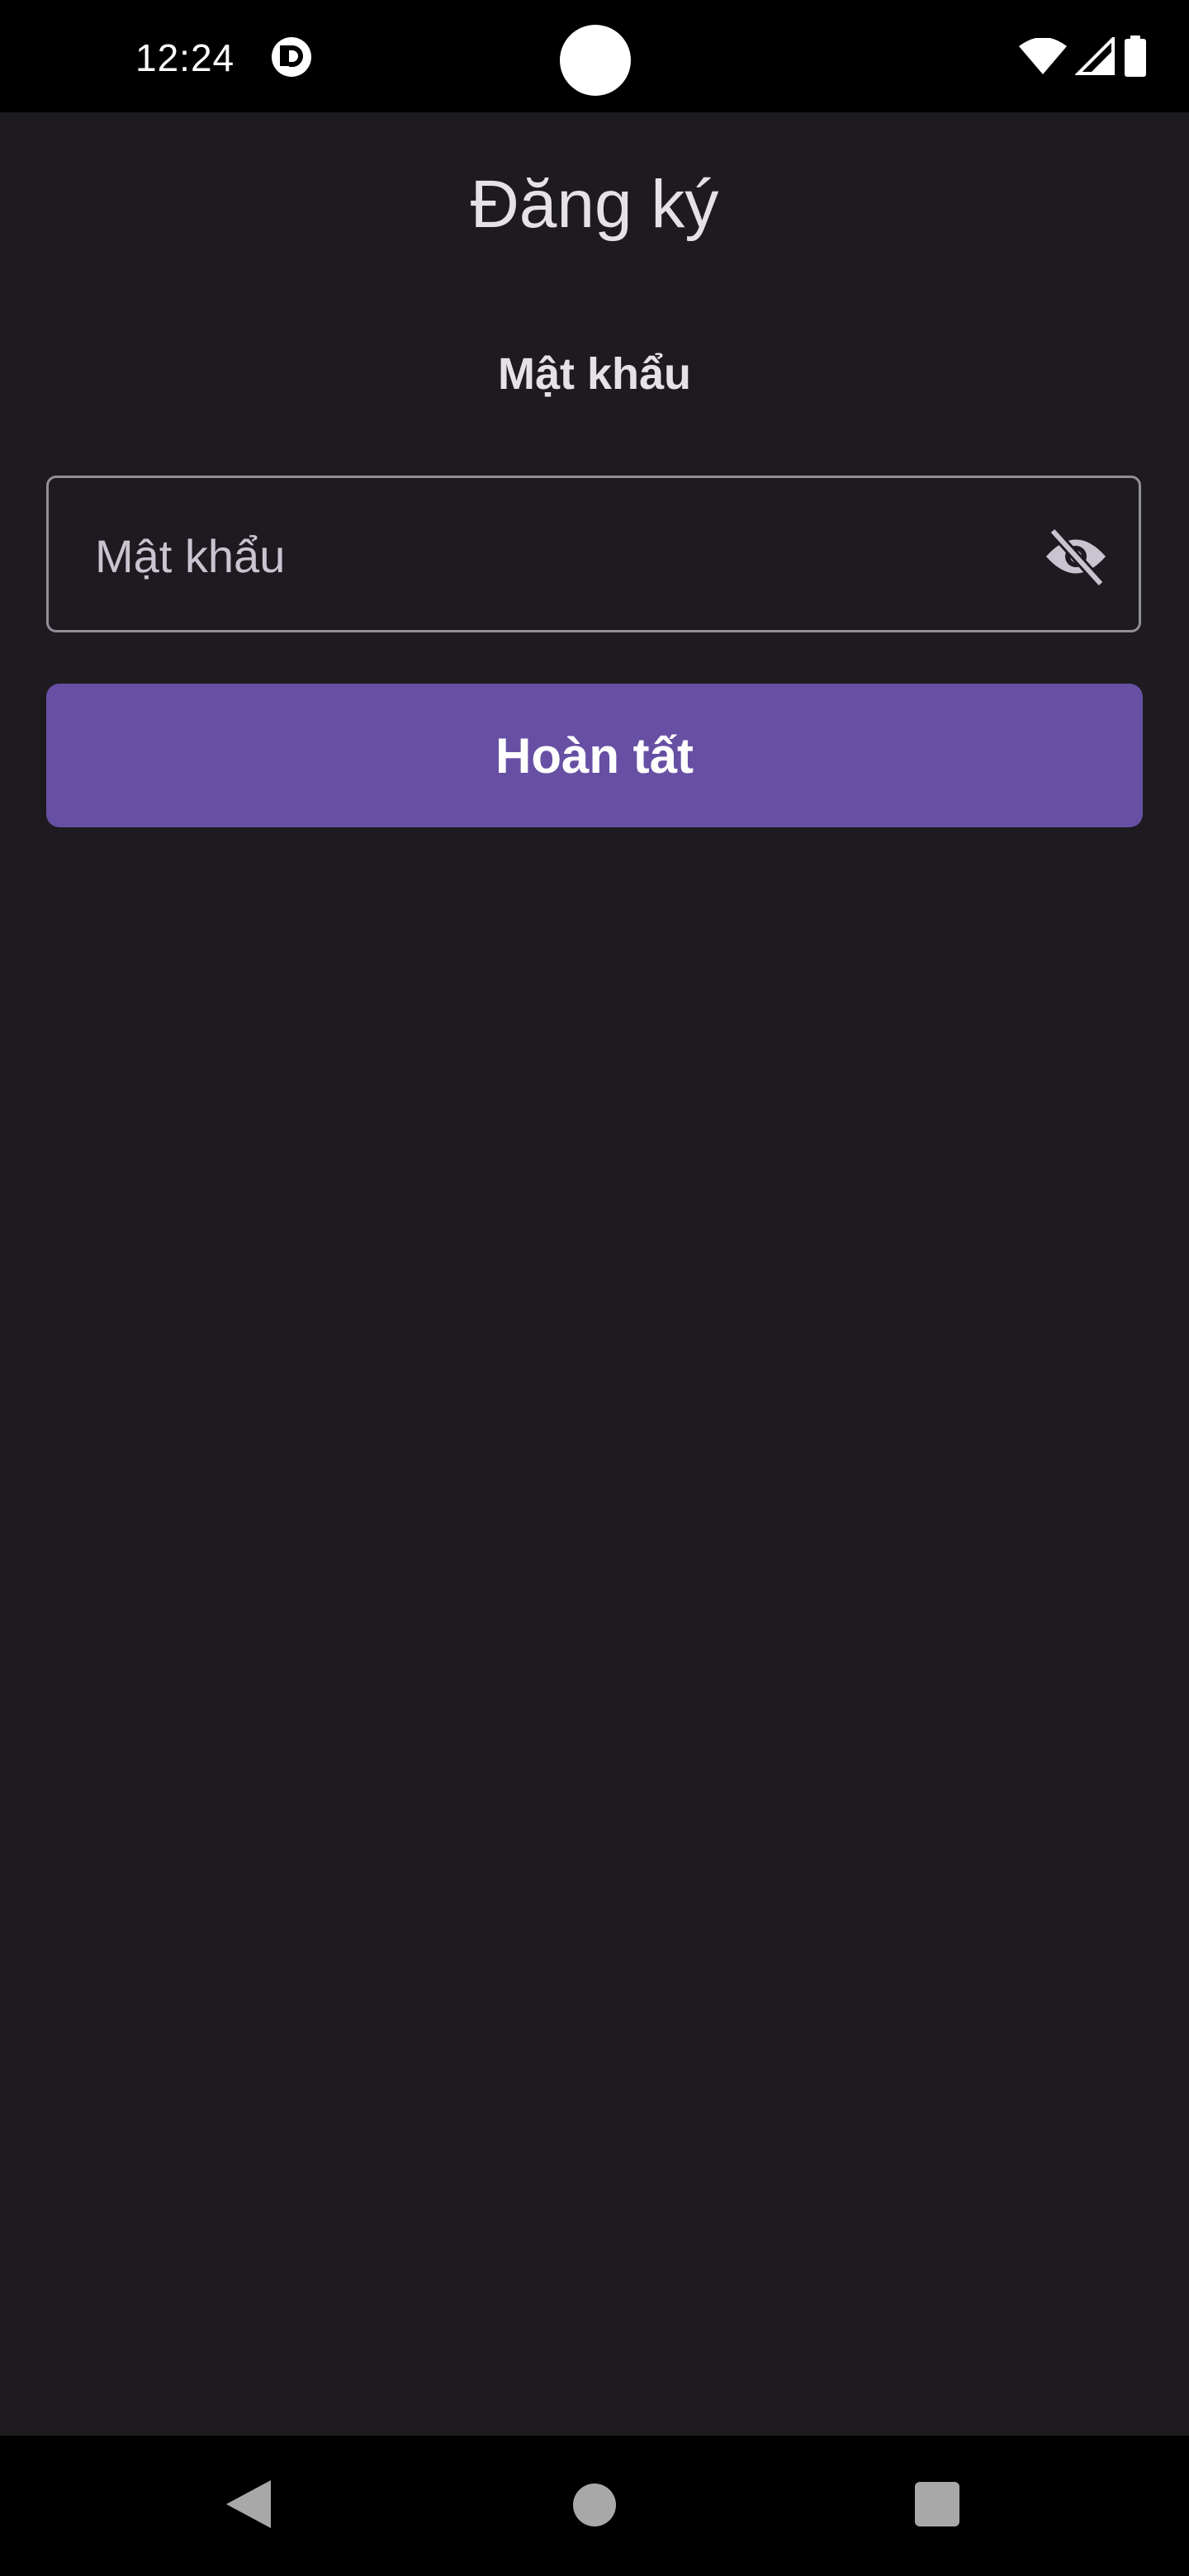 This screenshot has height=2576, width=1189. I want to click on back-triangle-icon, so click(247, 2504).